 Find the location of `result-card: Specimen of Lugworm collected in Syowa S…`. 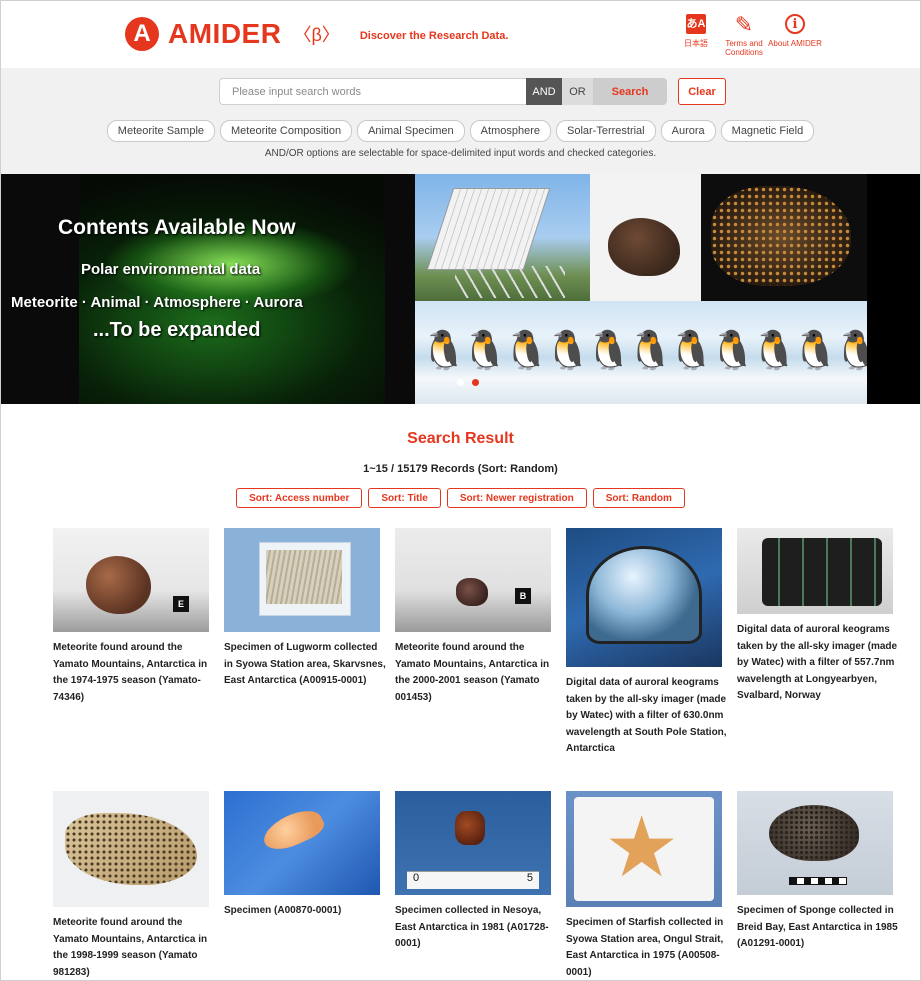

result-card: Specimen of Lugworm collected in Syowa S… is located at coordinates (305, 609).